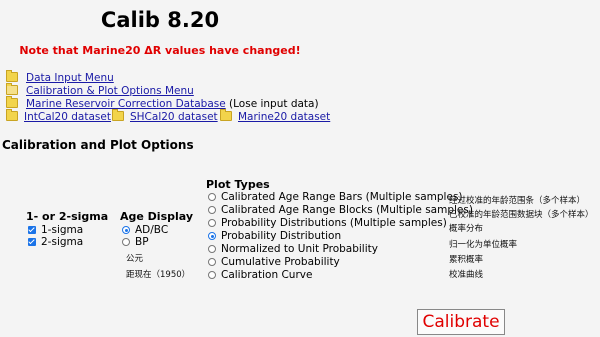 This screenshot has width=600, height=337. What do you see at coordinates (158, 275) in the screenshot?
I see `cn-label-bp: 距现在（1950）` at bounding box center [158, 275].